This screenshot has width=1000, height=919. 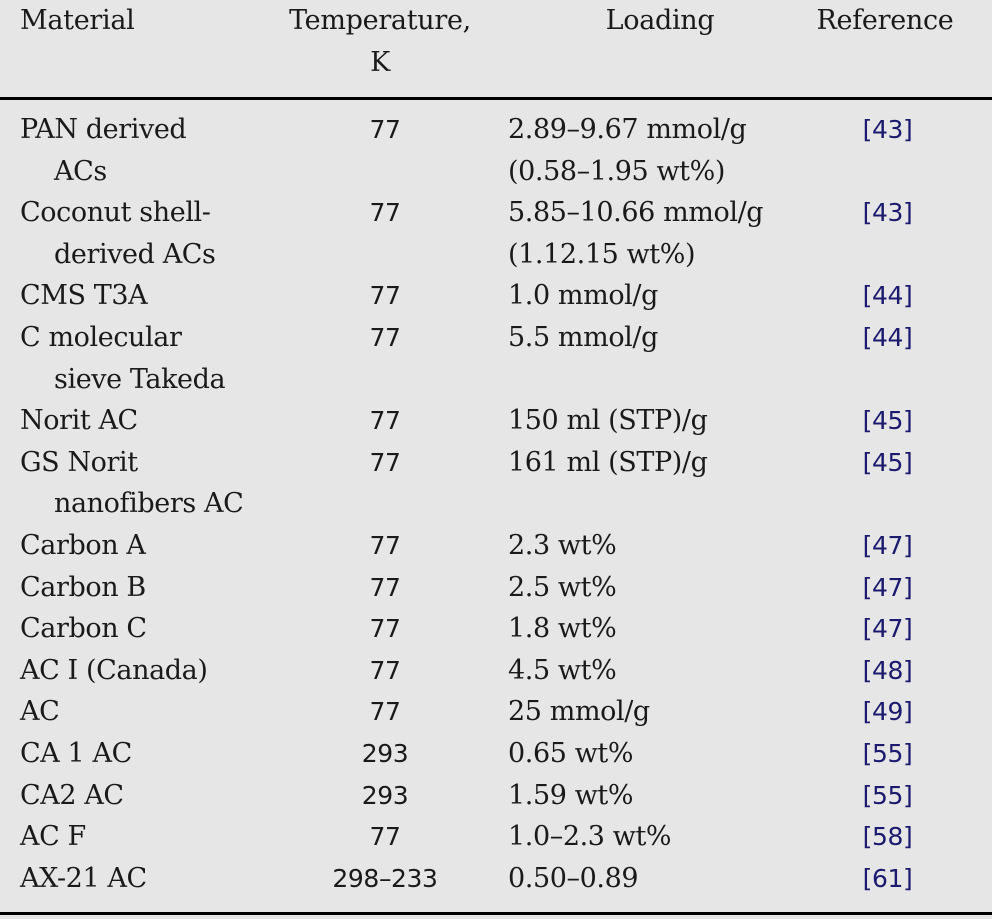 I want to click on cell-material-line: ACs, so click(x=80, y=171).